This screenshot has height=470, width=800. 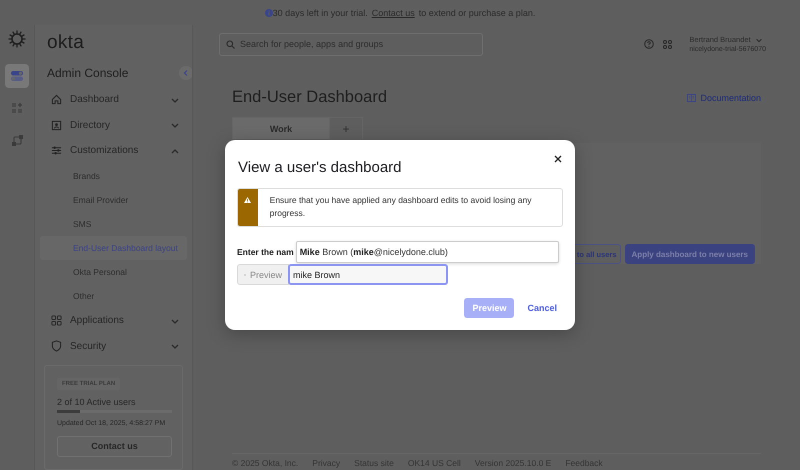 What do you see at coordinates (667, 44) in the screenshot?
I see `apps-grid-icon` at bounding box center [667, 44].